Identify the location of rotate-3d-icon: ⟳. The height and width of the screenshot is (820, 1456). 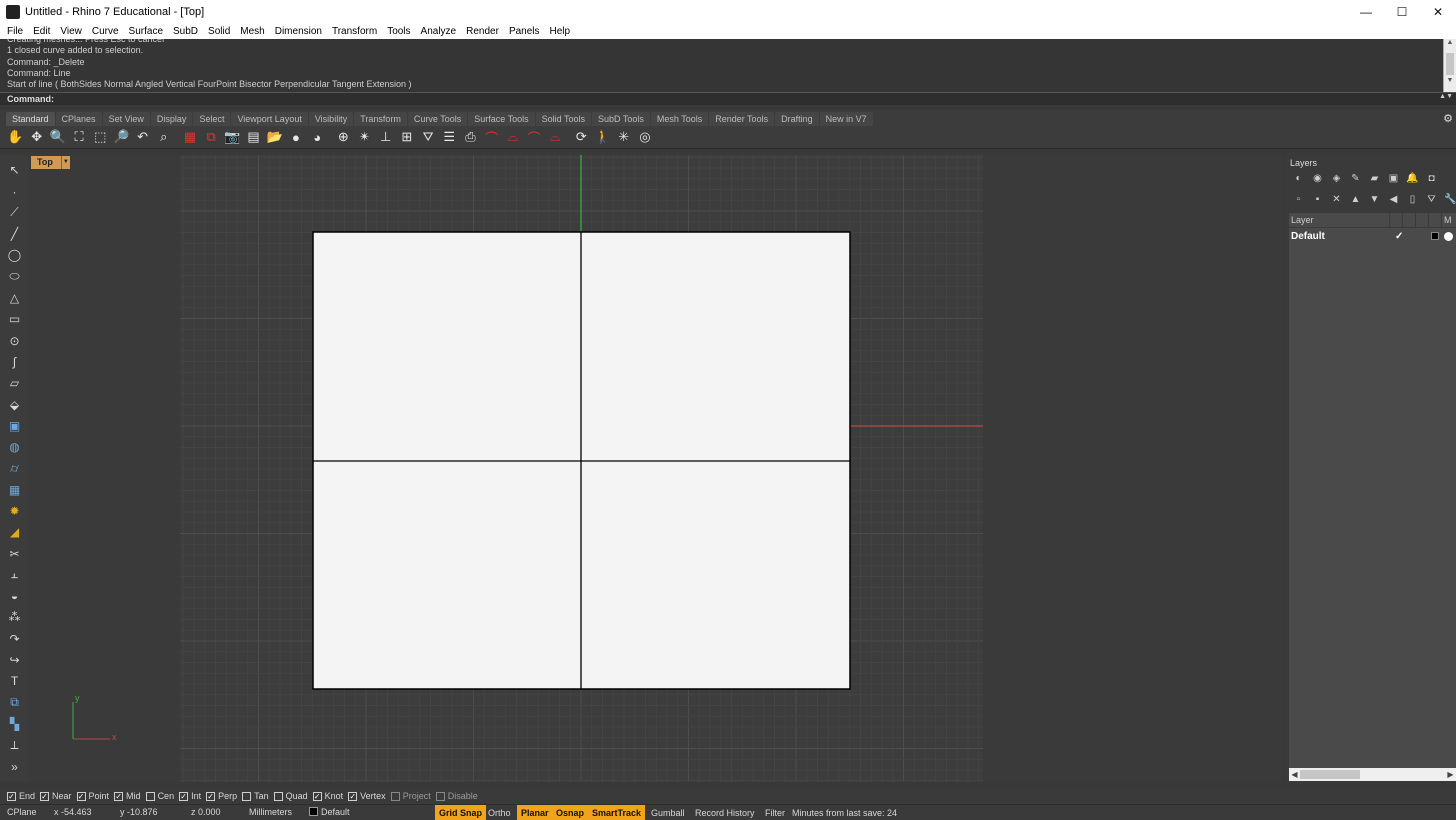
(581, 137).